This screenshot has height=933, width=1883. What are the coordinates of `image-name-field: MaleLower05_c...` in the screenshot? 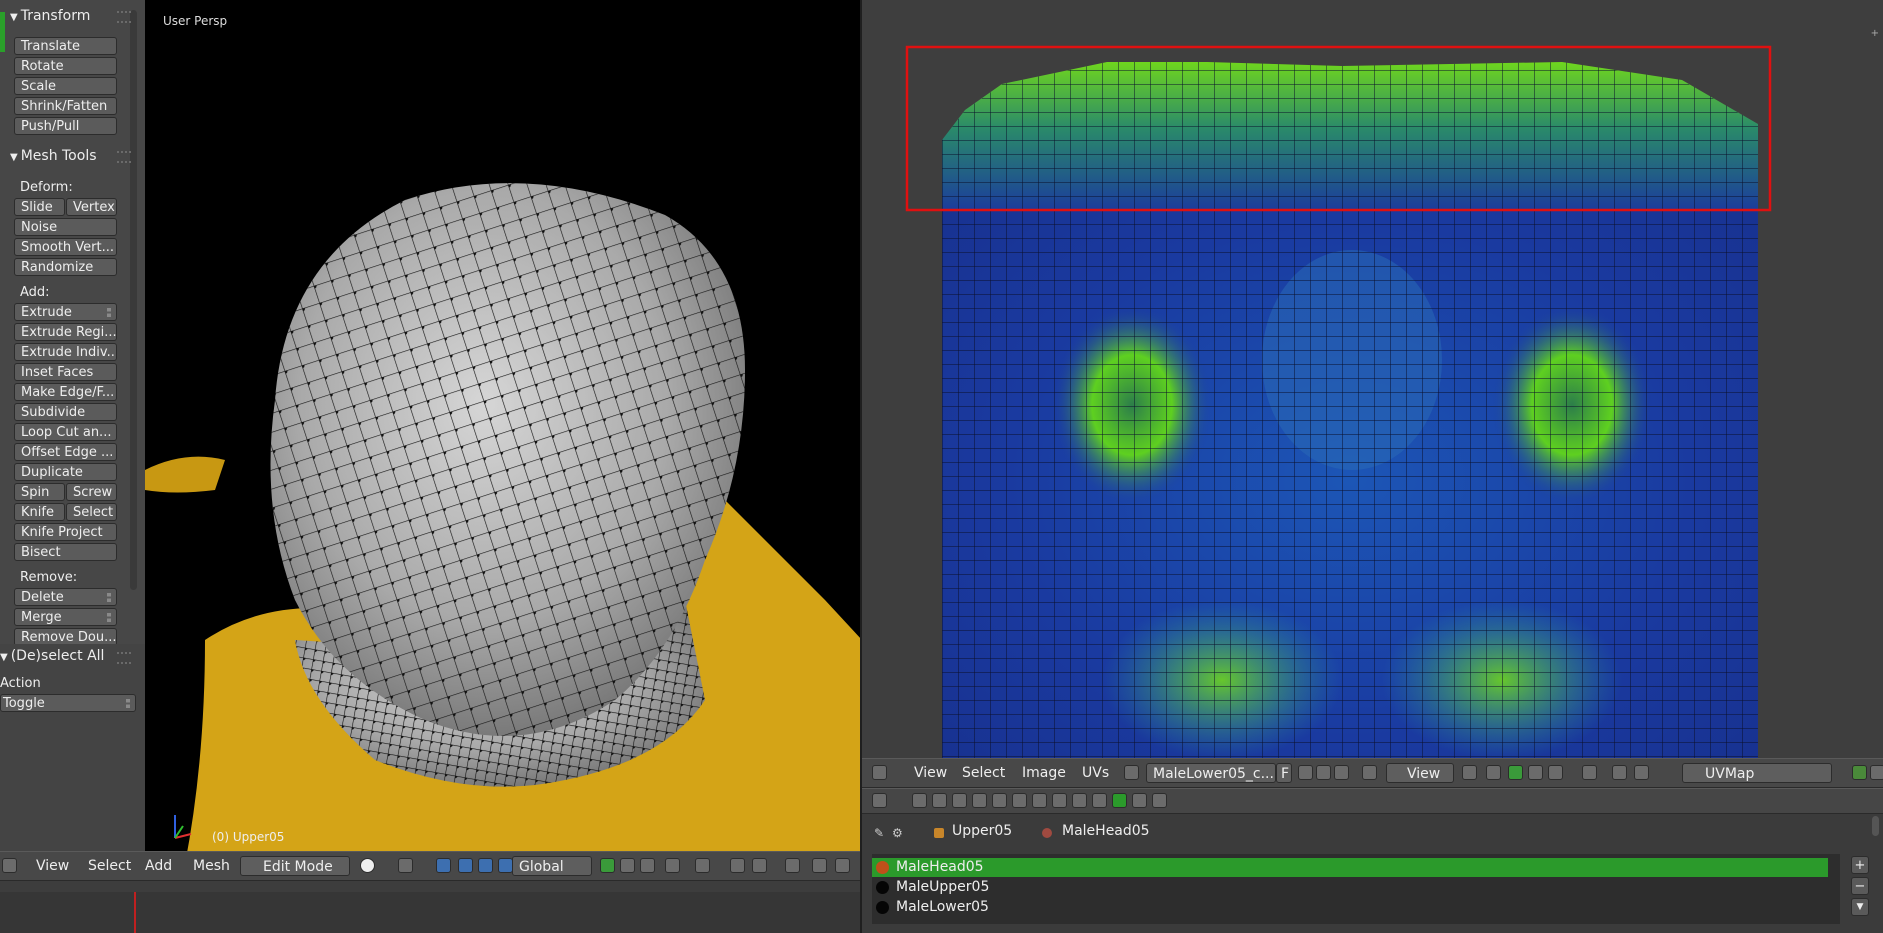 It's located at (1211, 773).